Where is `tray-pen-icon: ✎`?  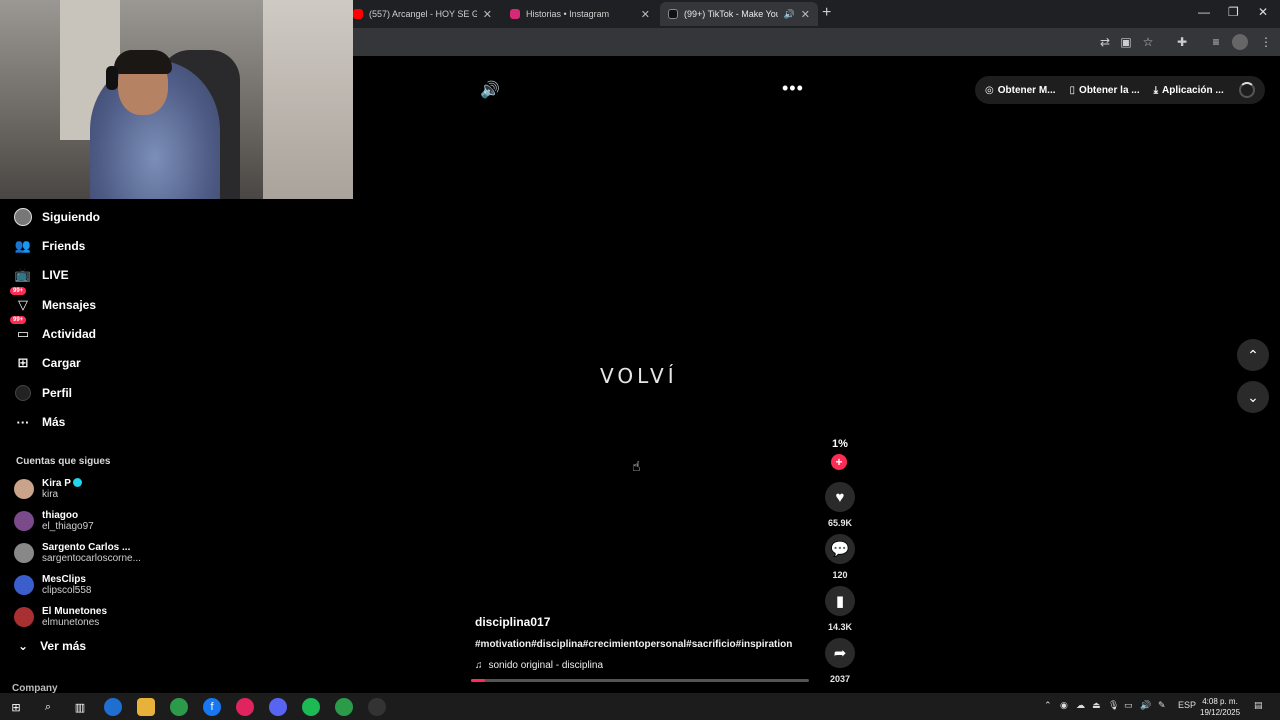 tray-pen-icon: ✎ is located at coordinates (1162, 705).